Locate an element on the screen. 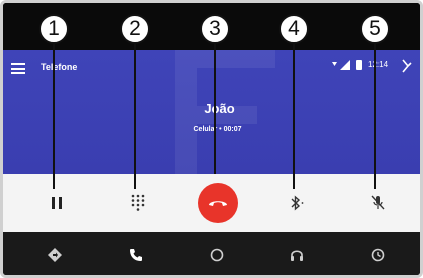 The image size is (423, 278). headphones-icon is located at coordinates (297, 255).